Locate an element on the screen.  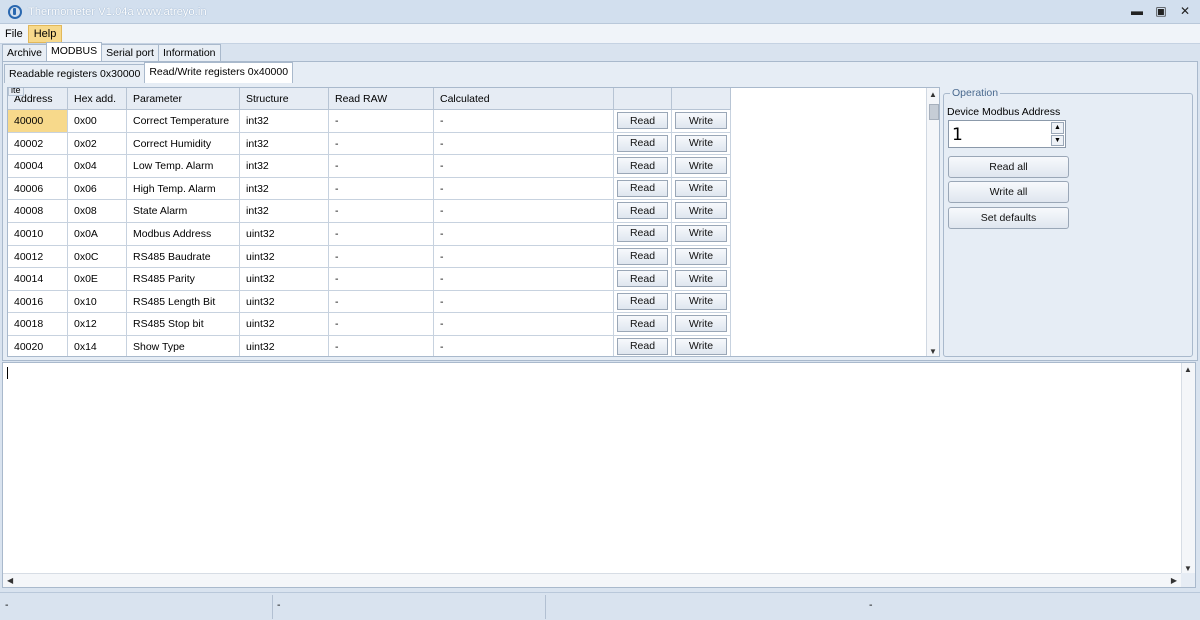
header-read-raw: Read RAW is located at coordinates (381, 99).